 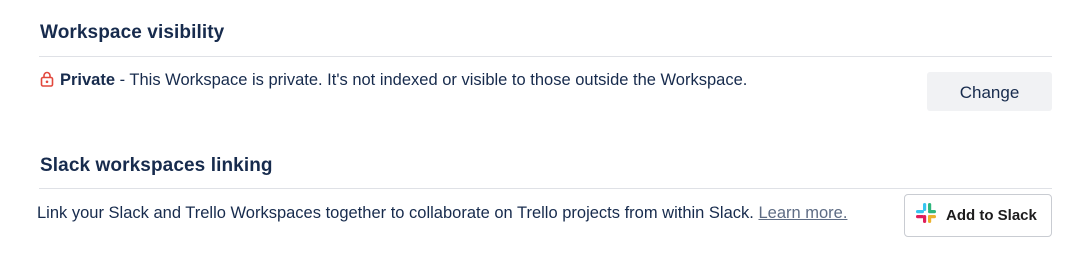 What do you see at coordinates (156, 165) in the screenshot?
I see `slack-linking-heading: Slack workspaces linking` at bounding box center [156, 165].